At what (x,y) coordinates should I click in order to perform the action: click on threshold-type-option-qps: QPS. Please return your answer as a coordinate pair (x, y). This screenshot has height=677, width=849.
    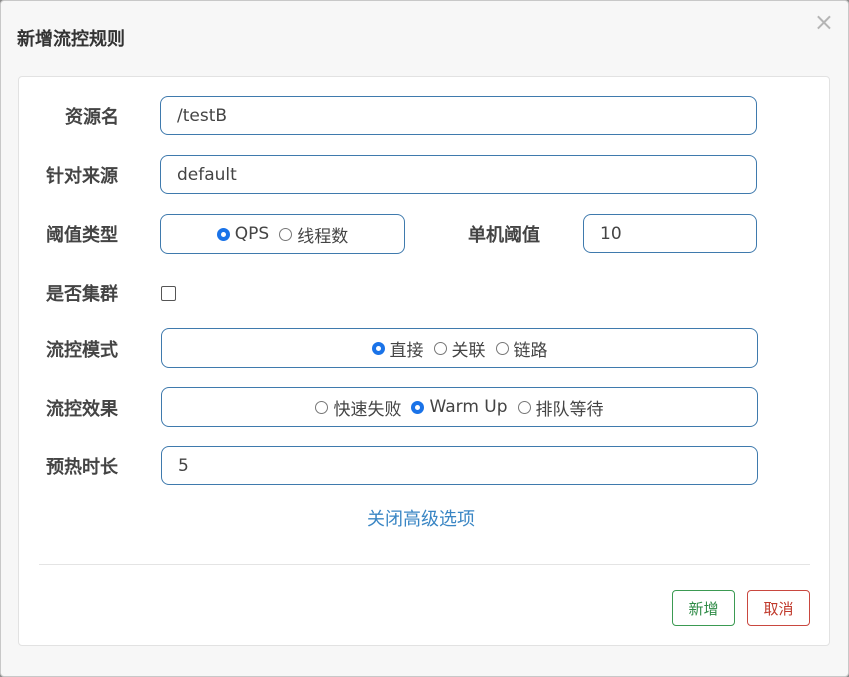
    Looking at the image, I should click on (243, 234).